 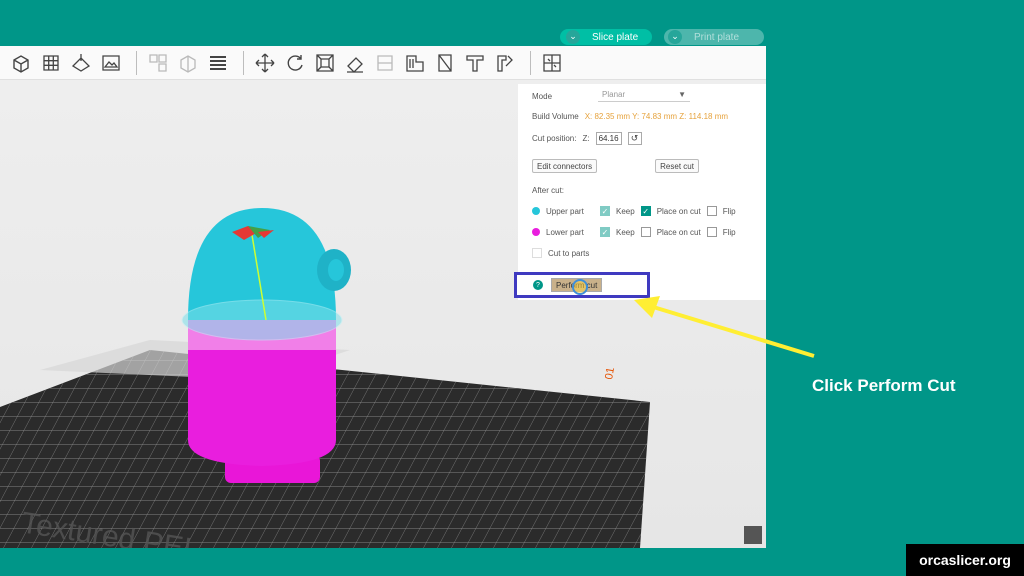 What do you see at coordinates (21, 63) in the screenshot?
I see `add-object-icon` at bounding box center [21, 63].